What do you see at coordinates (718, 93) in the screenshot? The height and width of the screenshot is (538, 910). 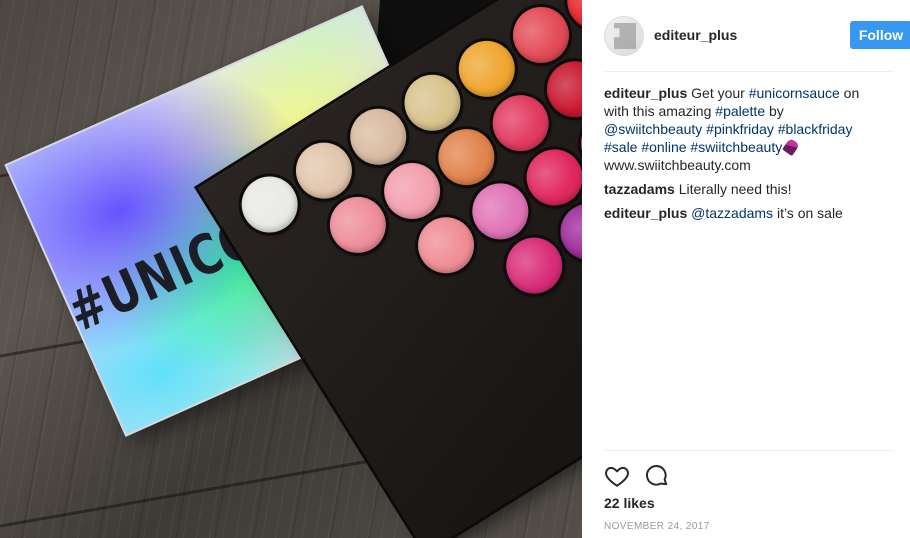 I see `comment-text: Get your` at bounding box center [718, 93].